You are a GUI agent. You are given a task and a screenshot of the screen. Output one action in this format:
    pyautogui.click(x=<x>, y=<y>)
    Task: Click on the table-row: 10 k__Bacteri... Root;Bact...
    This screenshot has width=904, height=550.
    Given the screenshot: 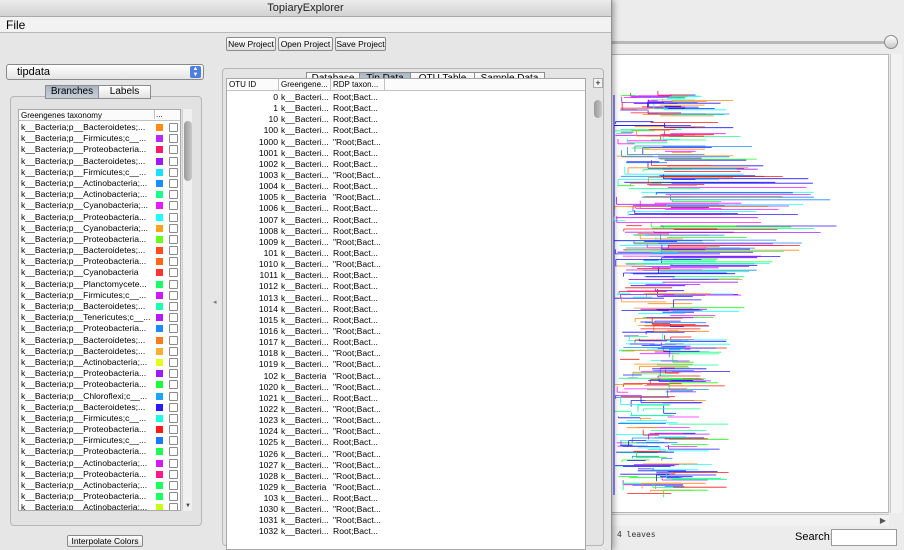 What is the action you would take?
    pyautogui.click(x=406, y=119)
    